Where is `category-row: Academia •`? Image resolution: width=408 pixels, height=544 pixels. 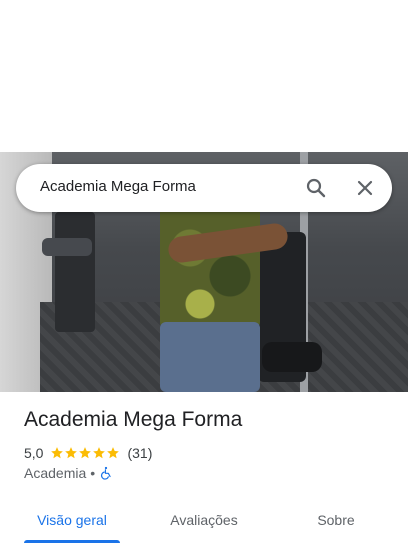 category-row: Academia • is located at coordinates (68, 473).